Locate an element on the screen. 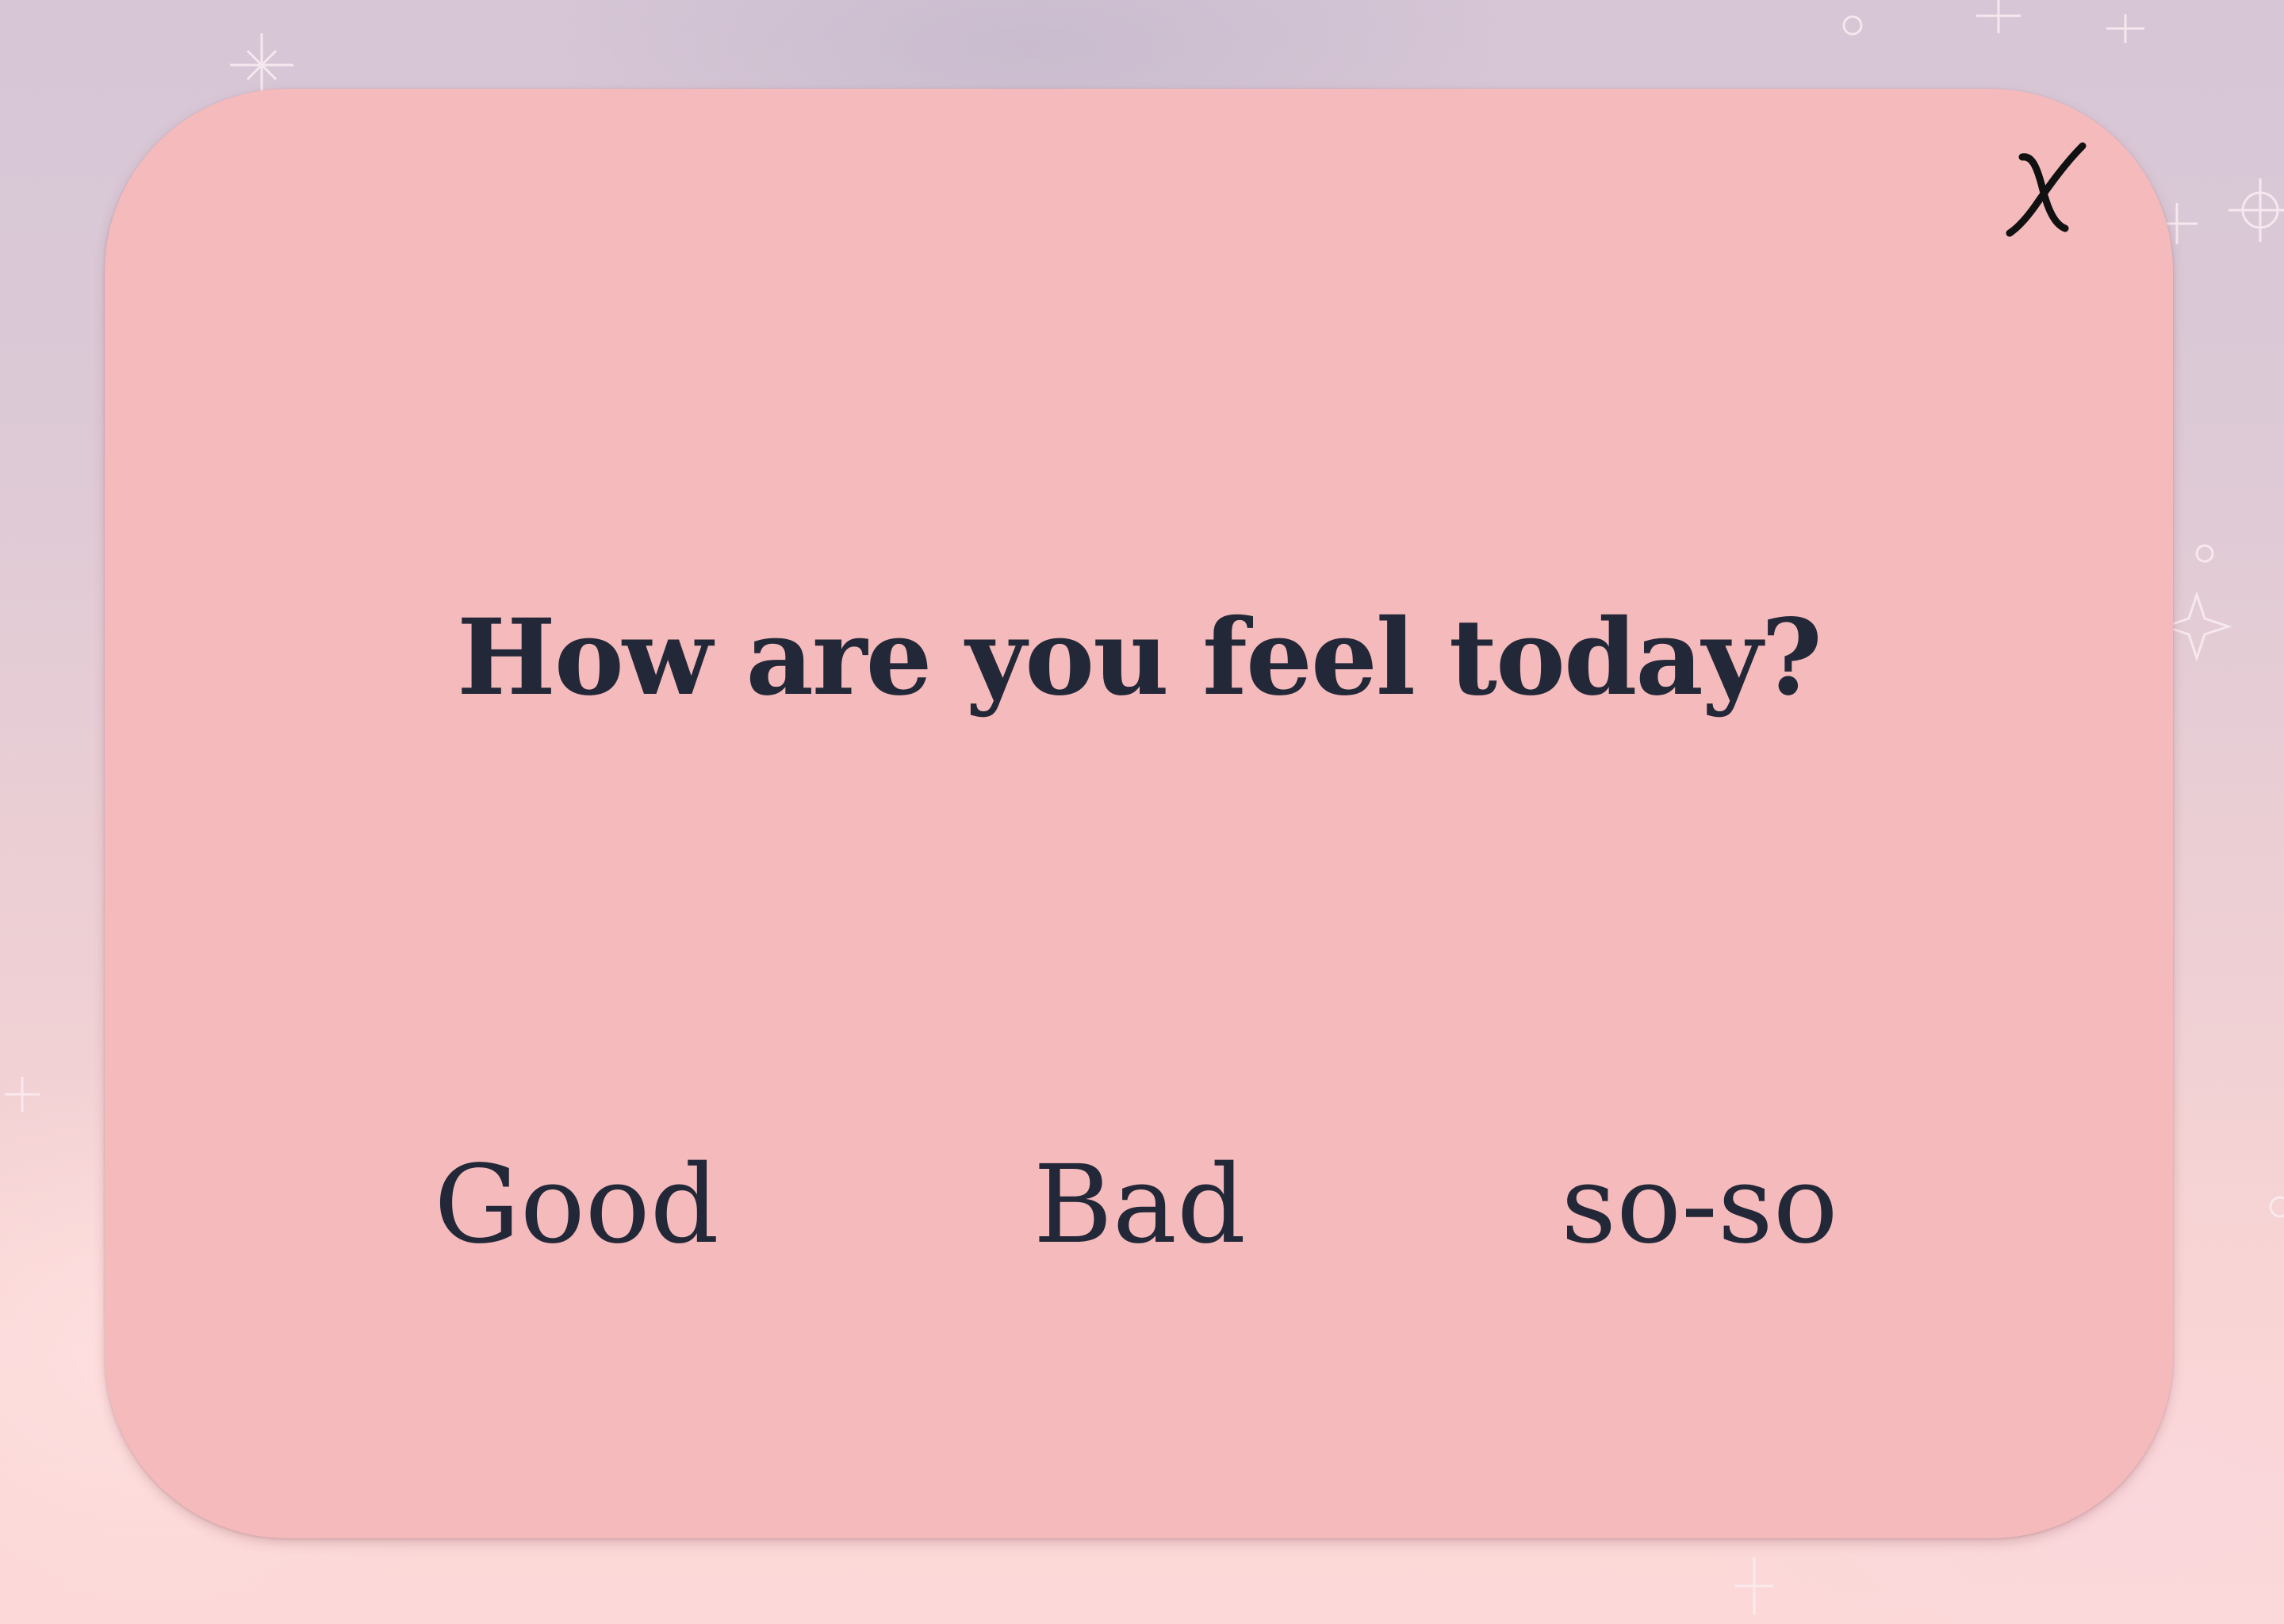  option-good-button: Good is located at coordinates (576, 1205).